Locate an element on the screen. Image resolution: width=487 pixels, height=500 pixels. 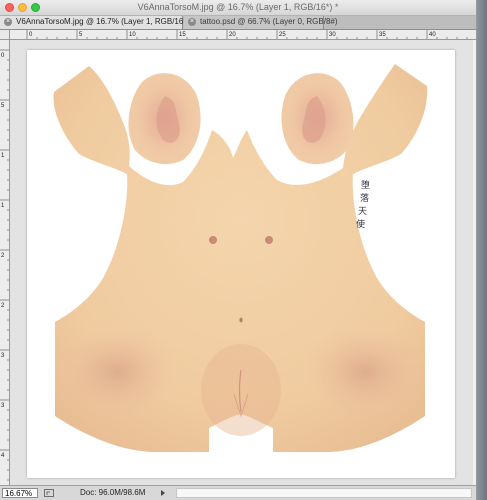
right-ear-texture is located at coordinates (317, 119).